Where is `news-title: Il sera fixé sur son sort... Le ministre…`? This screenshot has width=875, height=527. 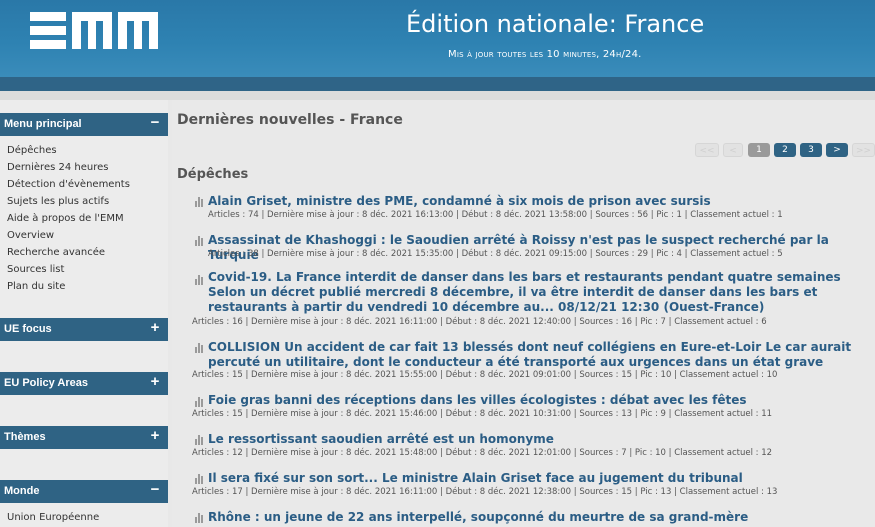 news-title: Il sera fixé sur son sort... Le ministre… is located at coordinates (538, 478).